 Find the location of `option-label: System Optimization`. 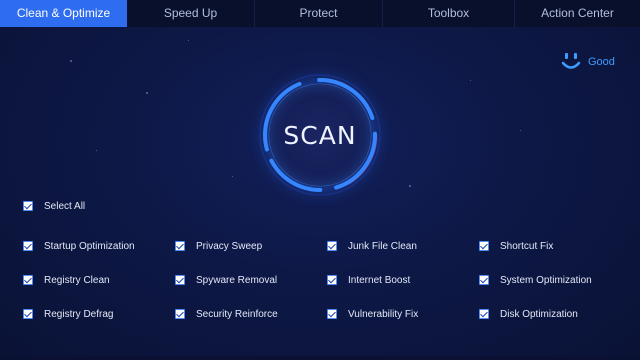

option-label: System Optimization is located at coordinates (546, 280).